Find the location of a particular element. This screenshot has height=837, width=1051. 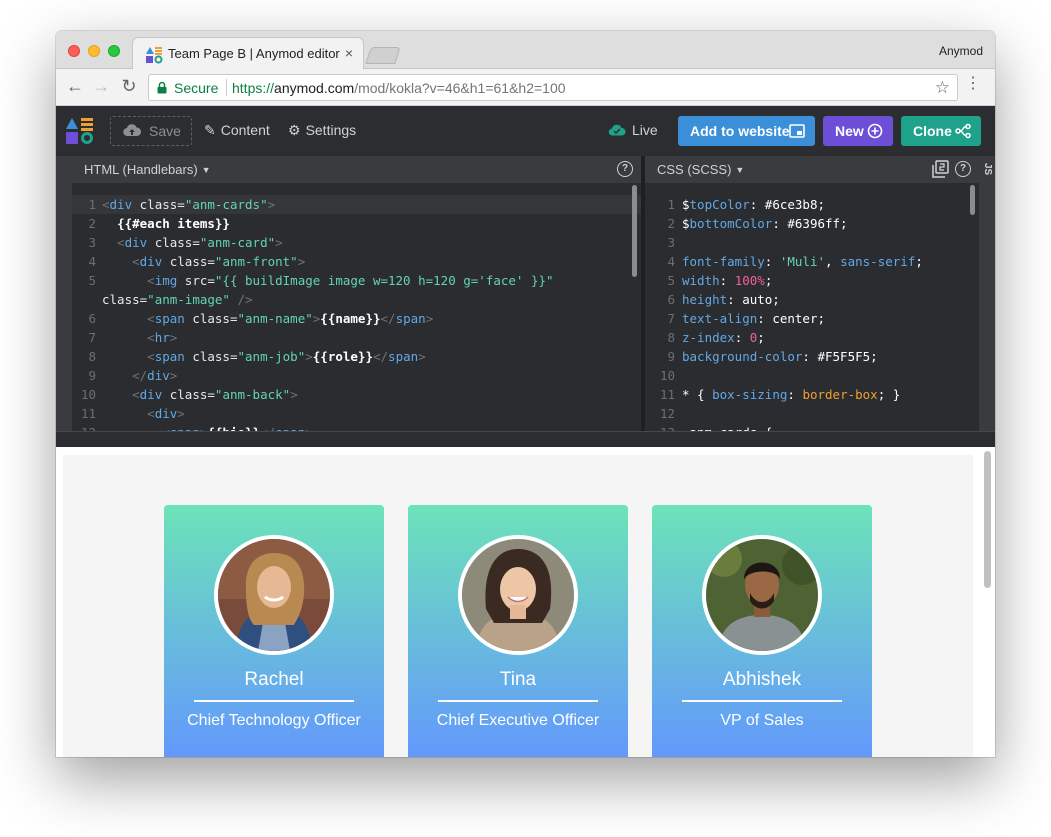

code-line: 10 <div class="anm-back"> is located at coordinates (356, 394).